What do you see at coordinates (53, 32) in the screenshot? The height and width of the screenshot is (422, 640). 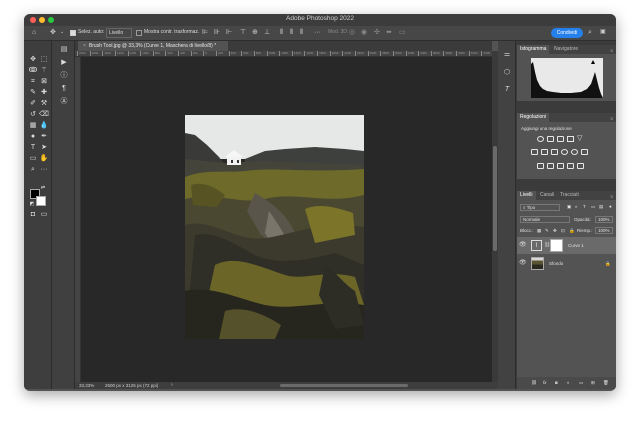 I see `move-icon: ✥` at bounding box center [53, 32].